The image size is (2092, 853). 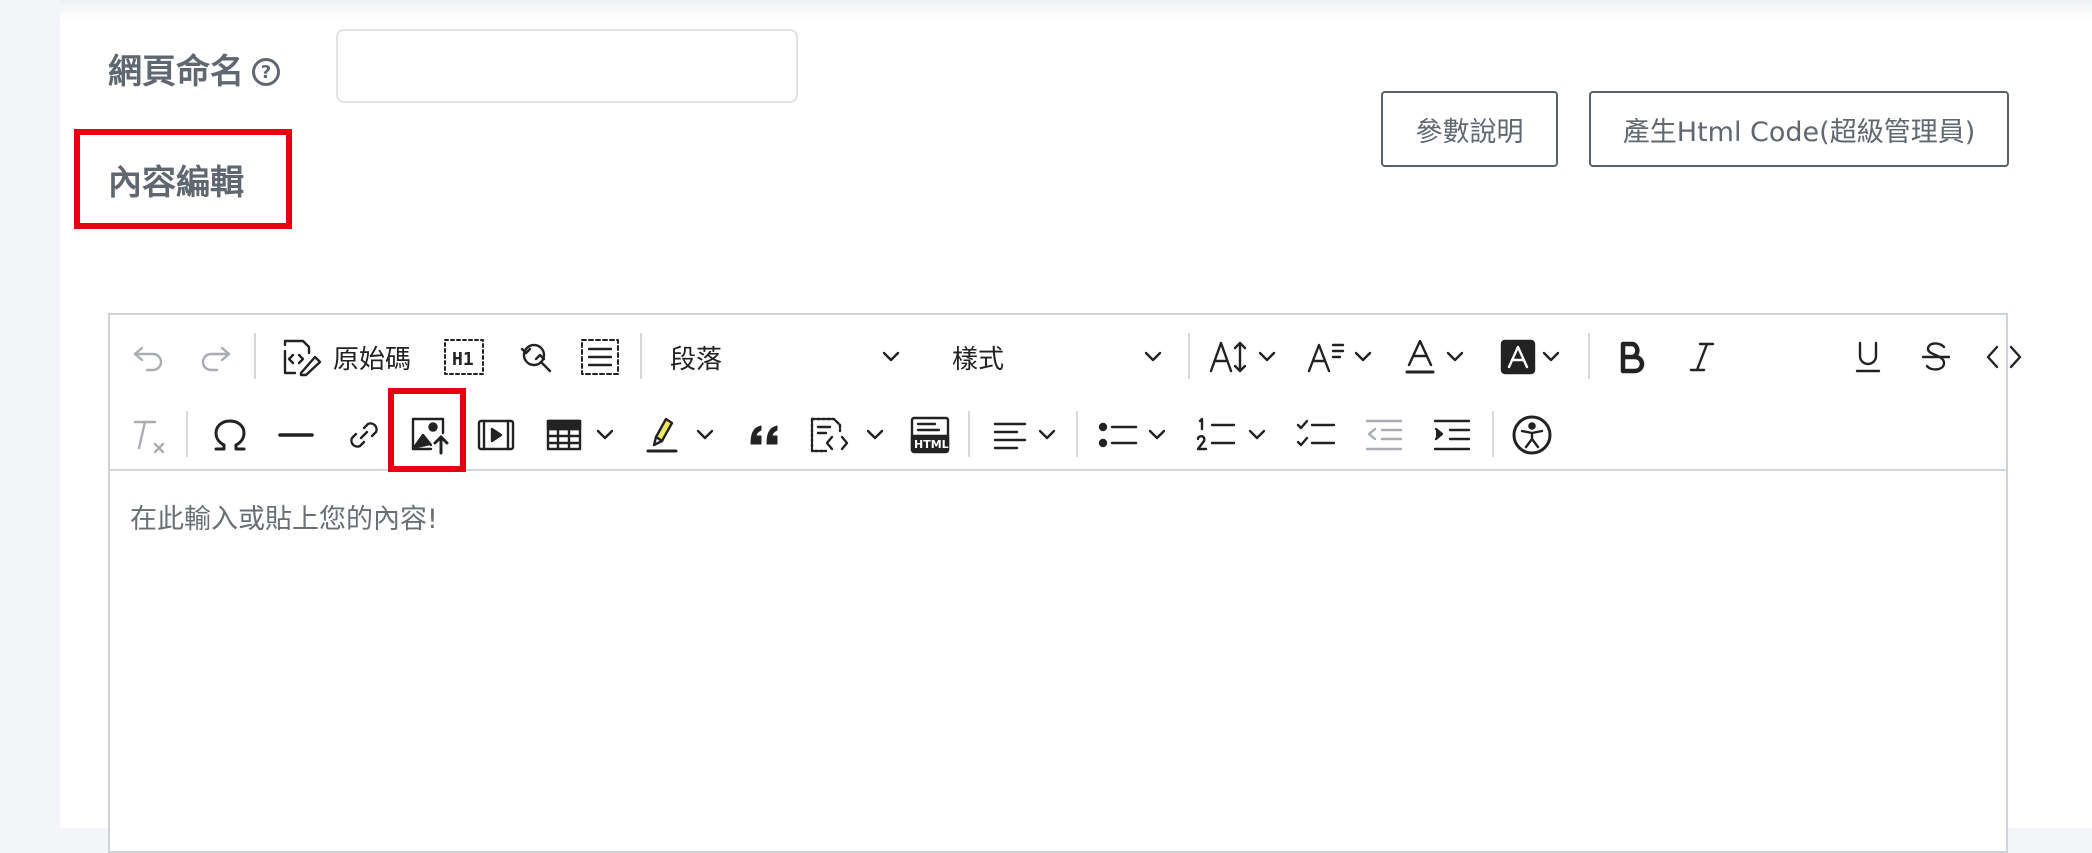 I want to click on code-icon, so click(x=2004, y=357).